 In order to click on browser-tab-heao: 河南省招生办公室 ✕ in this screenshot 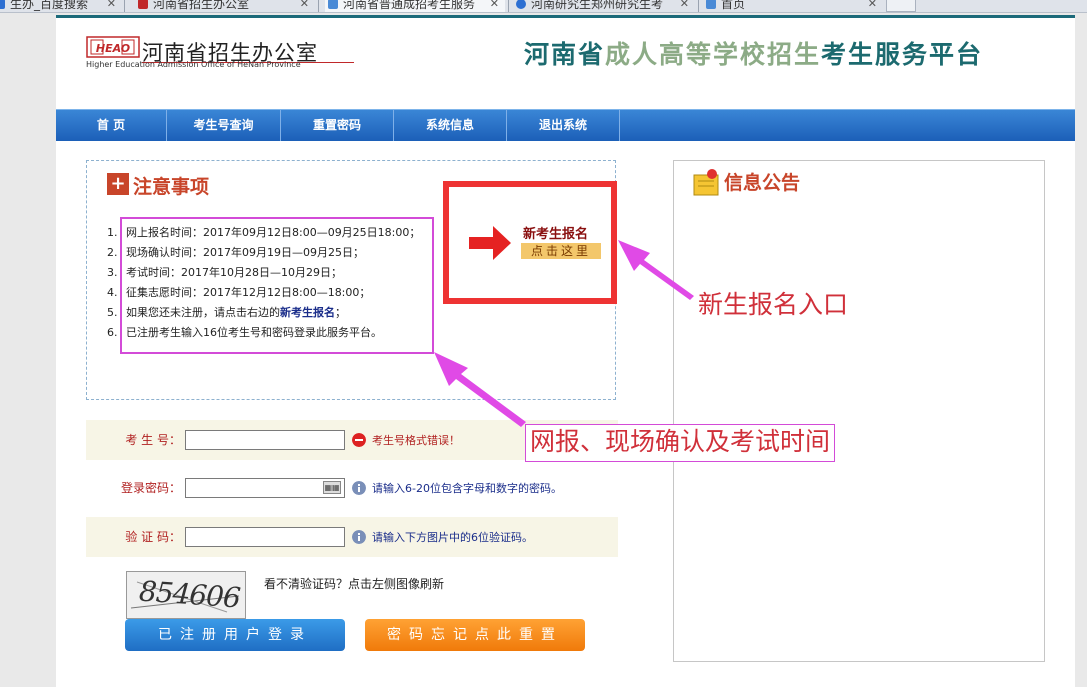, I will do `click(225, 6)`.